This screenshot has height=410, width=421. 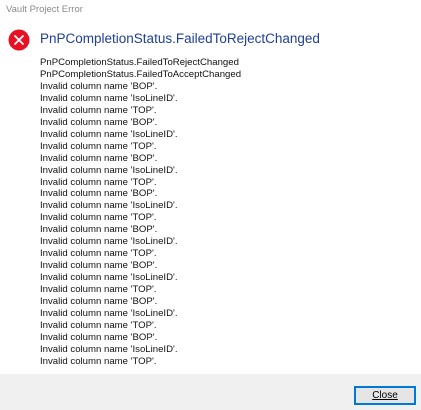 What do you see at coordinates (210, 392) in the screenshot?
I see `button-bar: Close` at bounding box center [210, 392].